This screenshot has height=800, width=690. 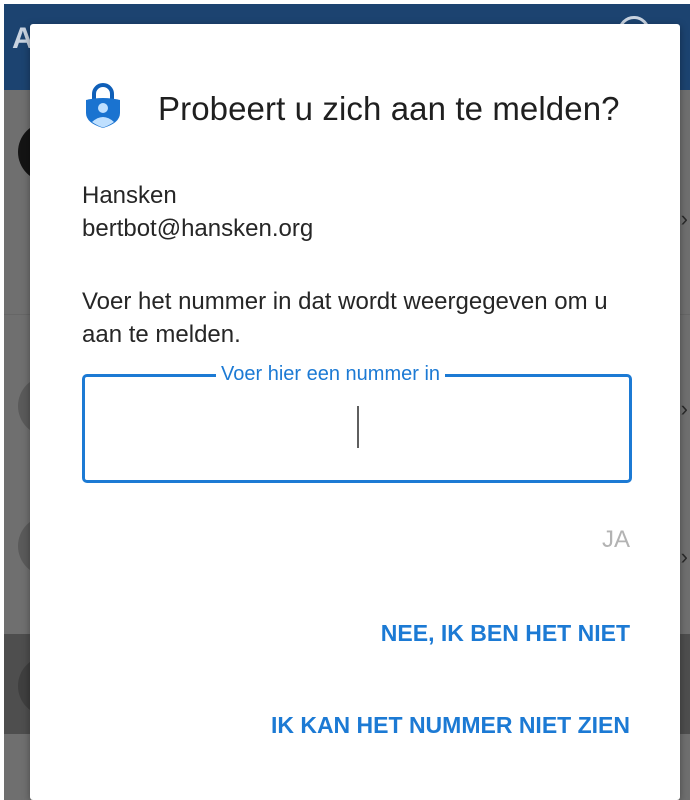 What do you see at coordinates (616, 540) in the screenshot?
I see `yes-button: JA` at bounding box center [616, 540].